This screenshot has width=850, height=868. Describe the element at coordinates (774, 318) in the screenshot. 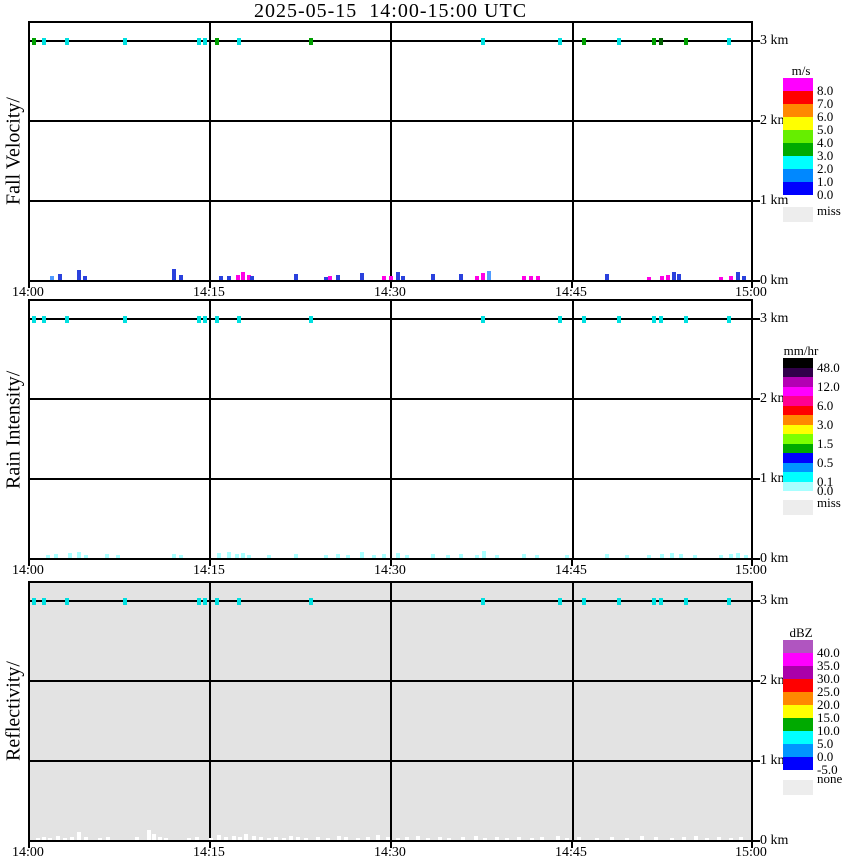

I see `height-label: 3 km` at that location.